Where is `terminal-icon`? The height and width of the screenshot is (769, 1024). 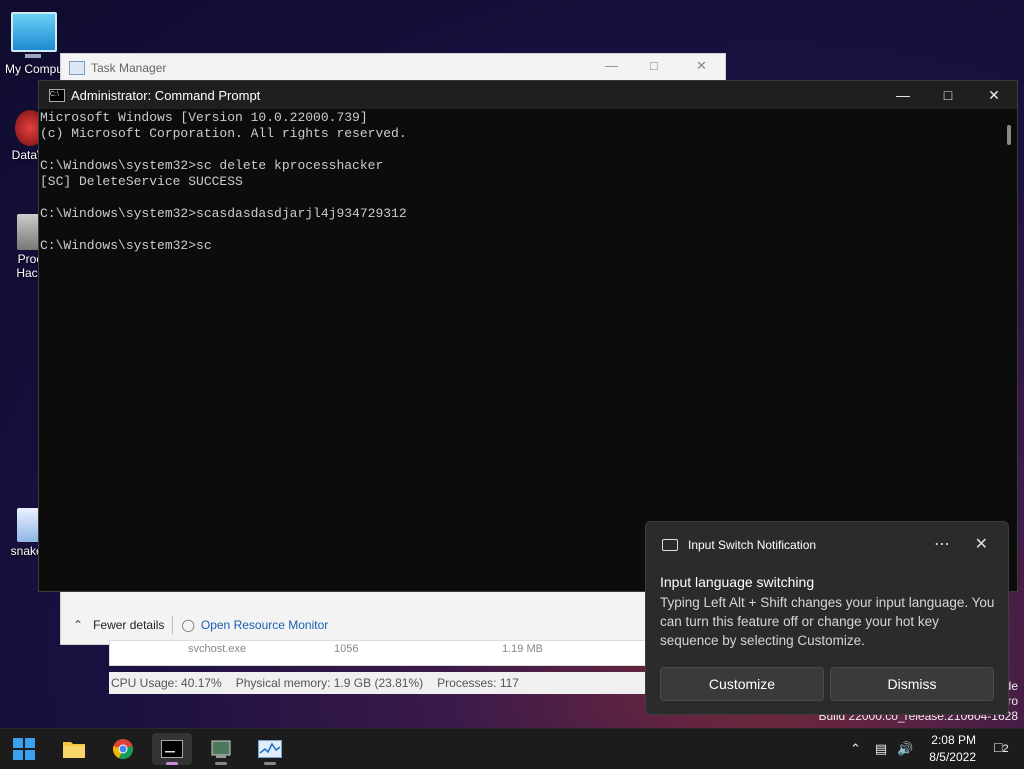
terminal-icon is located at coordinates (172, 749).